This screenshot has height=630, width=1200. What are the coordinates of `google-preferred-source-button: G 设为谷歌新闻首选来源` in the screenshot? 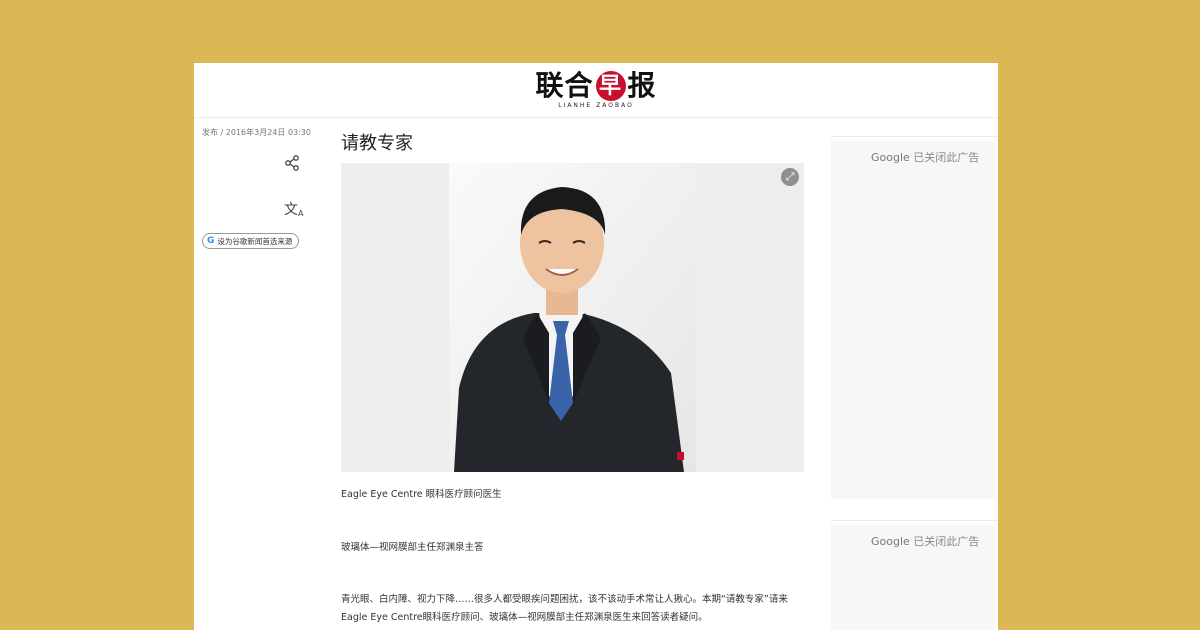 It's located at (251, 241).